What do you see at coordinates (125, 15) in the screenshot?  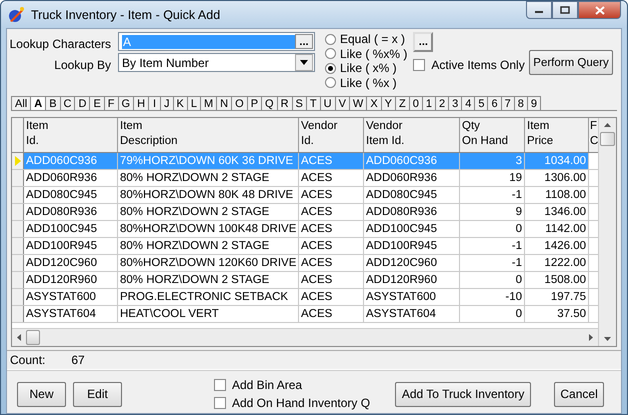 I see `window-title: Truck Inventory - Item - Quick Add` at bounding box center [125, 15].